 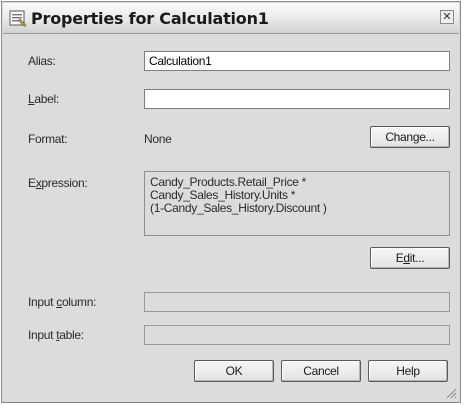 What do you see at coordinates (297, 335) in the screenshot?
I see `input-table-field` at bounding box center [297, 335].